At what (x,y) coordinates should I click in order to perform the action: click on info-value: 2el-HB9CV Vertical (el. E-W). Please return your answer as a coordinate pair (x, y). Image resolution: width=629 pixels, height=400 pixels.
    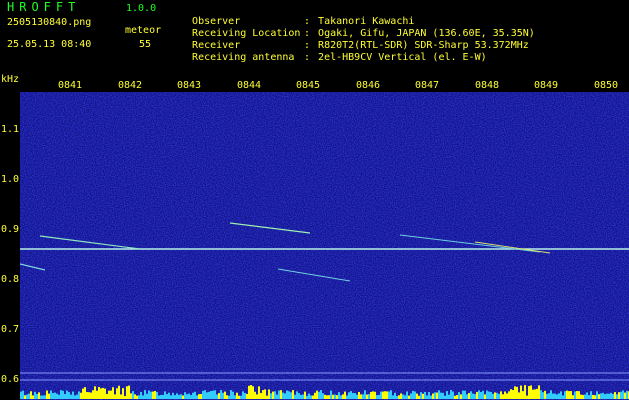
    Looking at the image, I should click on (402, 57).